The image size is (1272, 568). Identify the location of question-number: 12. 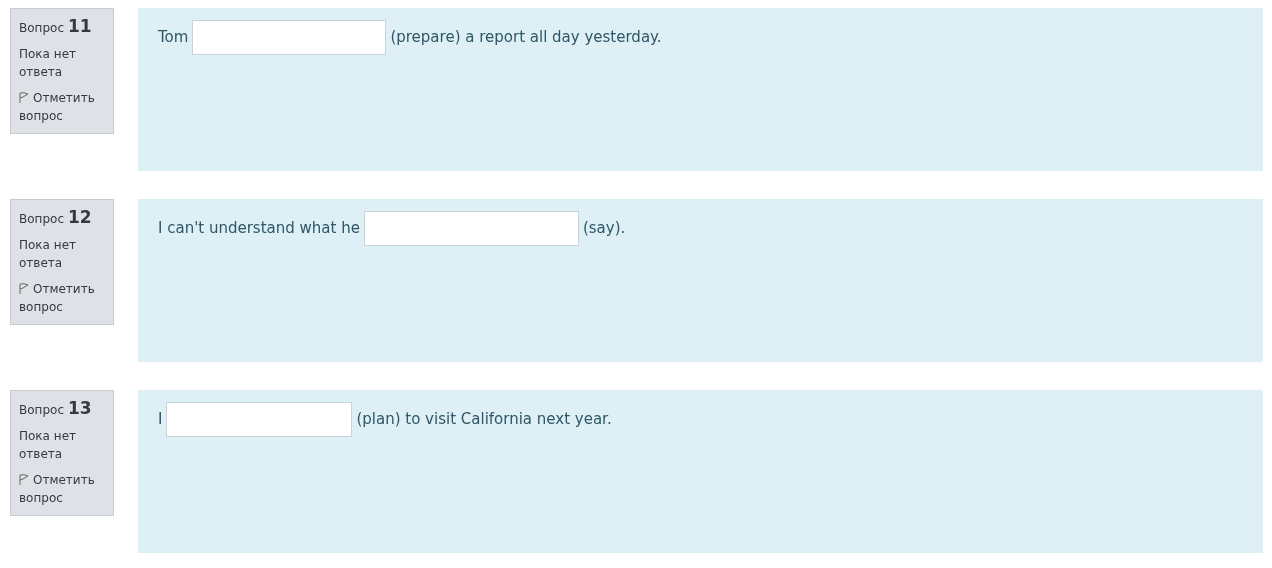
(80, 217).